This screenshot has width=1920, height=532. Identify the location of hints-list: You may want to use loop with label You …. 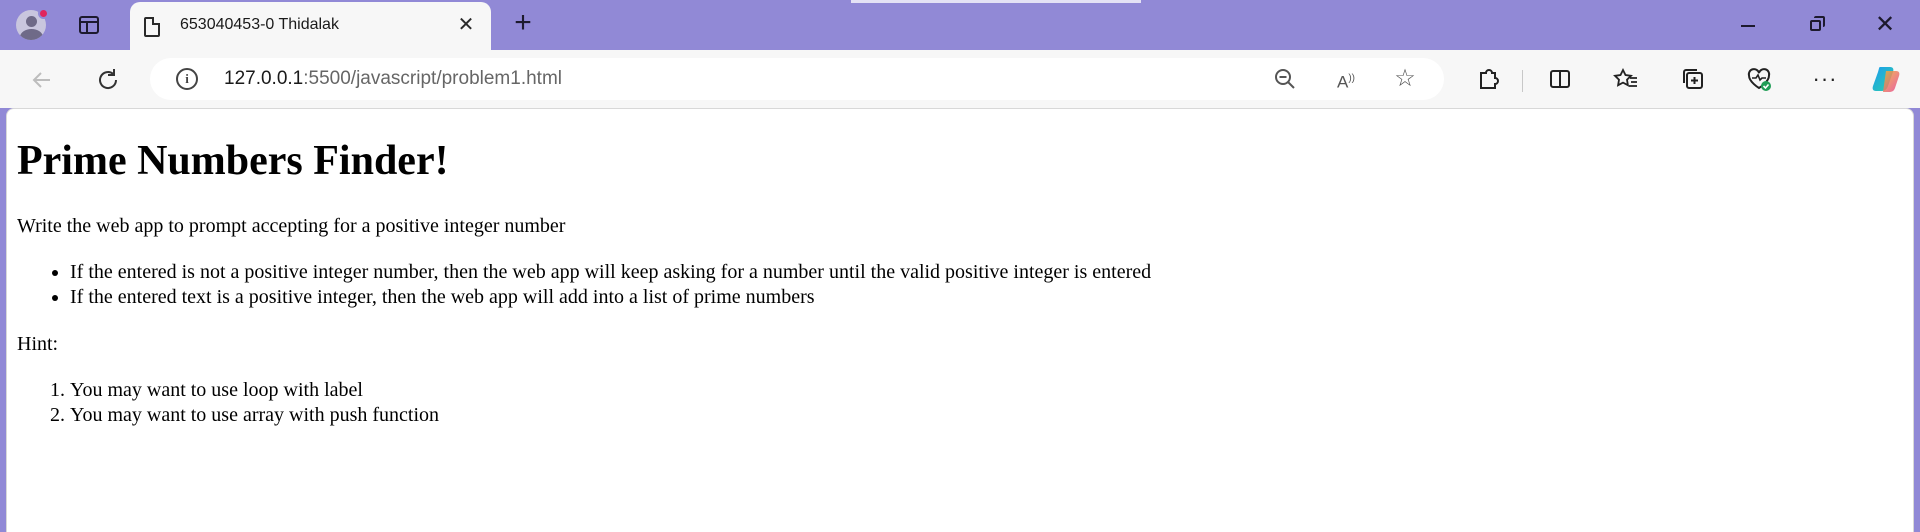
(957, 403).